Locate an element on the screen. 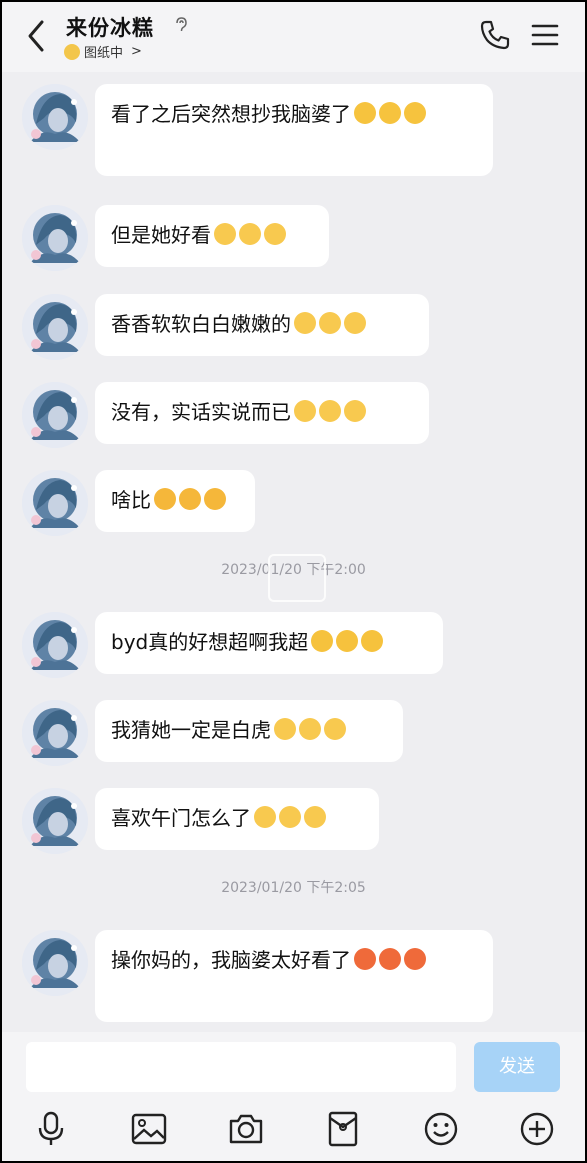 Image resolution: width=587 pixels, height=1163 pixels. message-bubble: 但是她好看 is located at coordinates (212, 236).